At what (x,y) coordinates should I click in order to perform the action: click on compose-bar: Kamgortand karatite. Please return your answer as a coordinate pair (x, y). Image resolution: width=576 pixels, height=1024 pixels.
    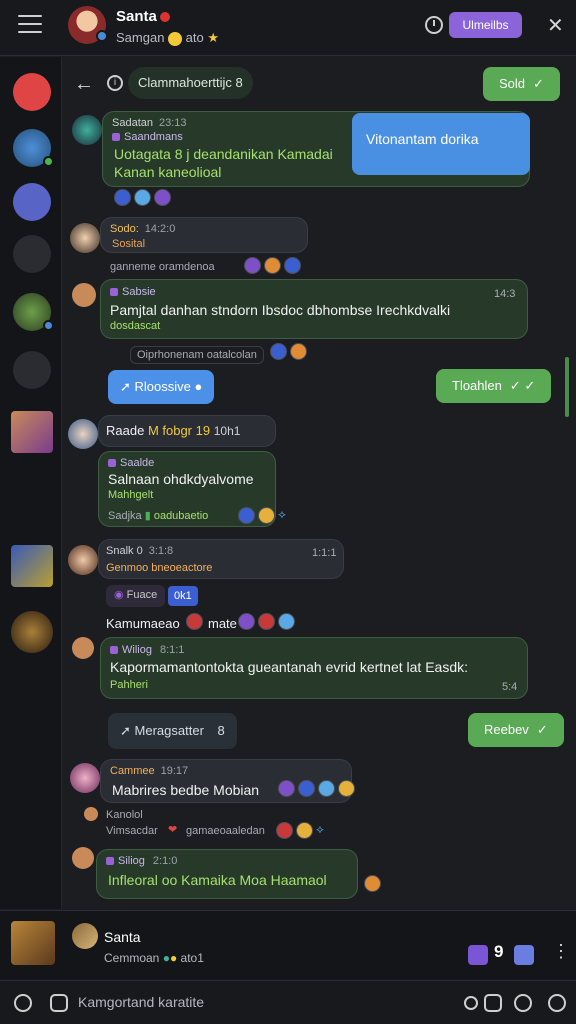
    Looking at the image, I should click on (288, 1002).